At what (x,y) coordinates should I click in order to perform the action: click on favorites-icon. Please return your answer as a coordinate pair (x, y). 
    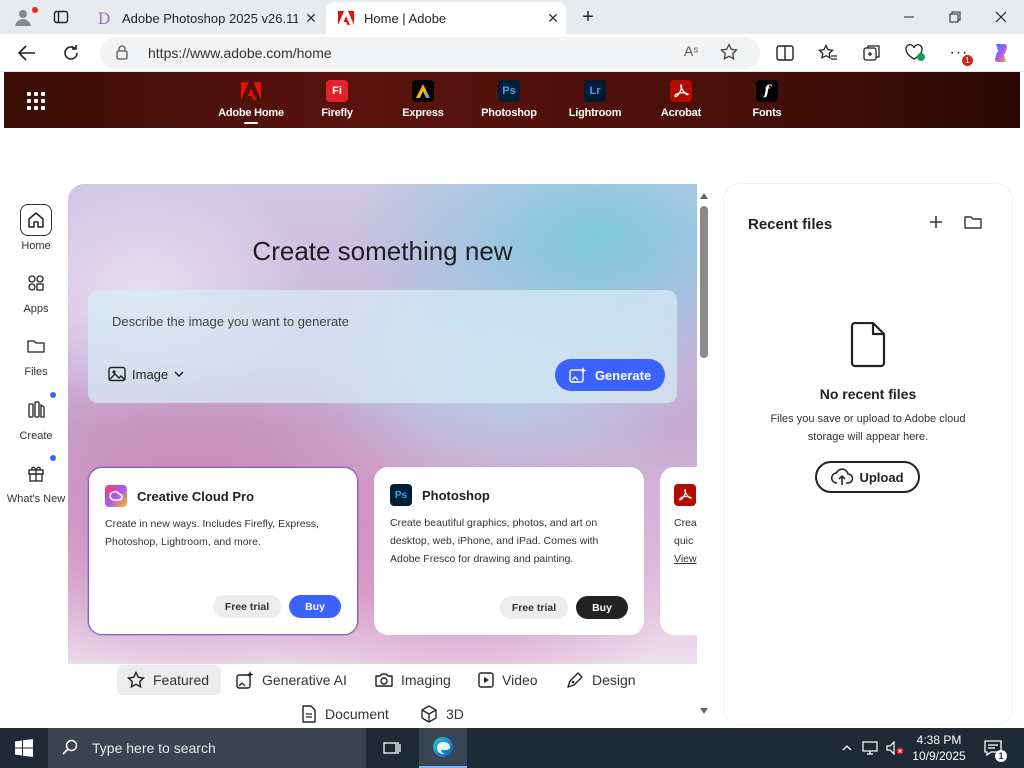
    Looking at the image, I should click on (828, 53).